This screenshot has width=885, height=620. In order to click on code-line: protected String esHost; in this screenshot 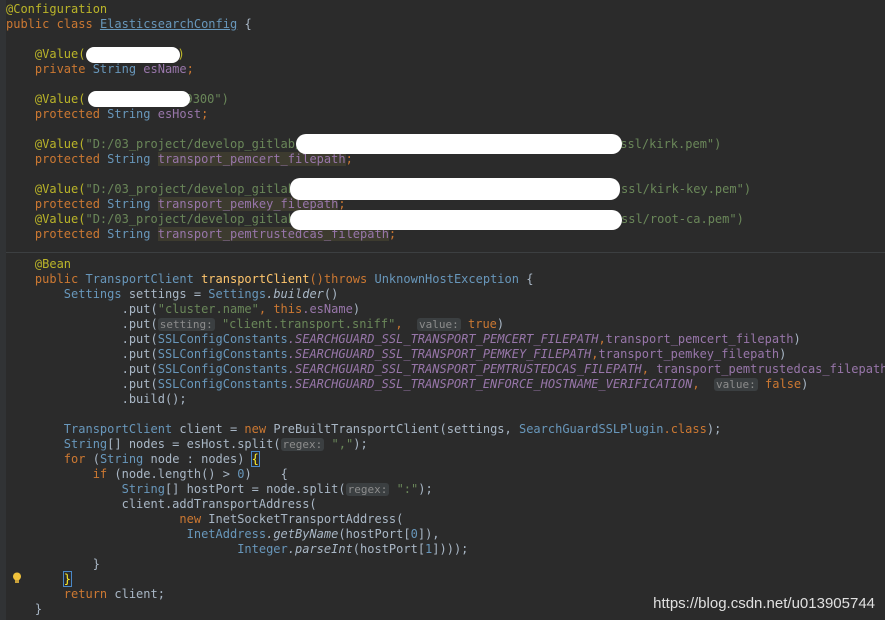, I will do `click(107, 114)`.